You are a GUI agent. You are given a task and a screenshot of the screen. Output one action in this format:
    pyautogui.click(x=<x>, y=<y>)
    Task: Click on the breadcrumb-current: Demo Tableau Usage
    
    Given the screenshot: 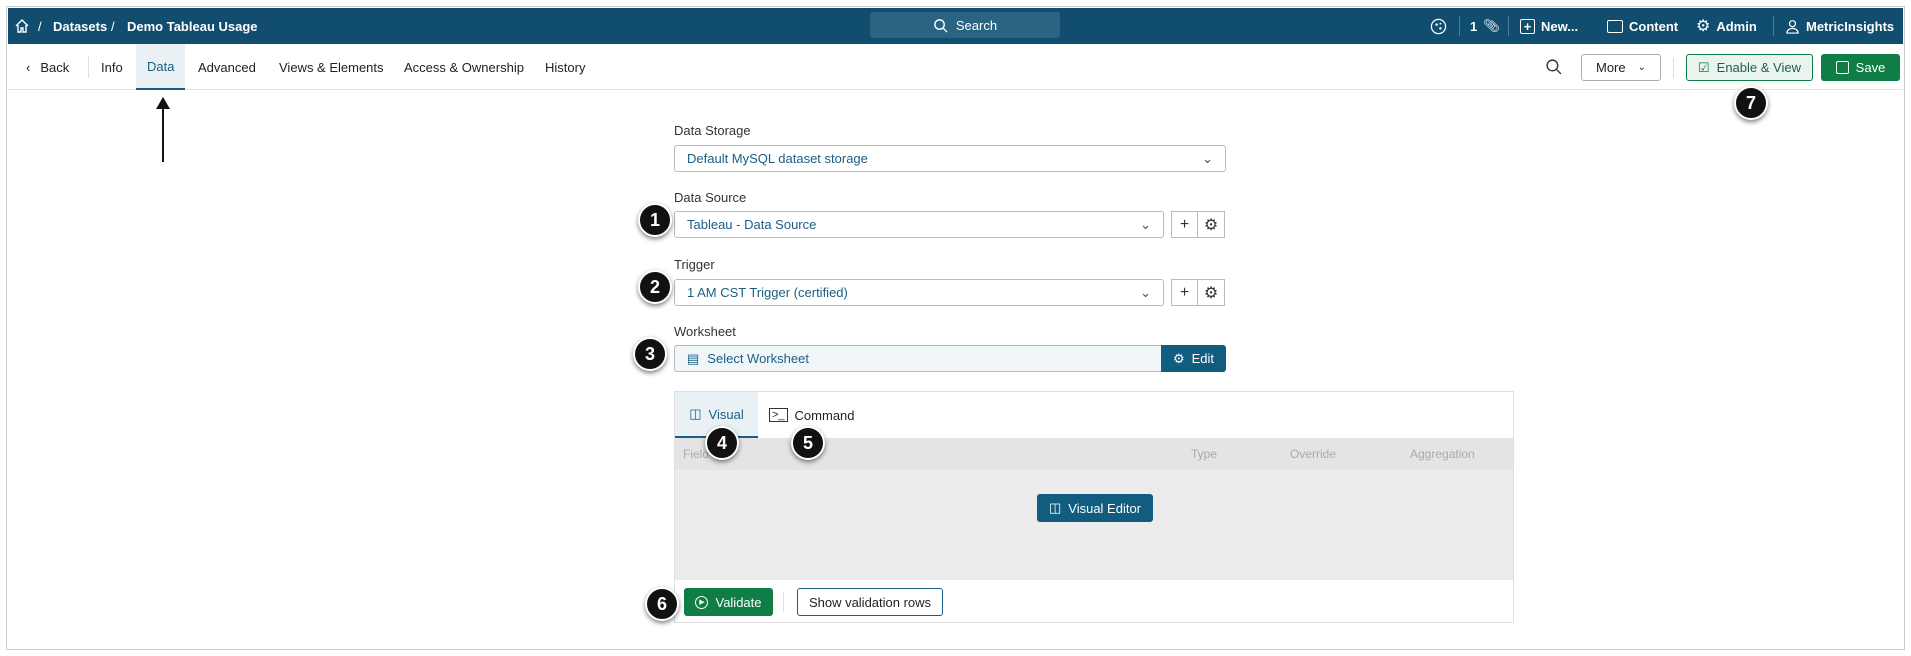 What is the action you would take?
    pyautogui.click(x=192, y=26)
    